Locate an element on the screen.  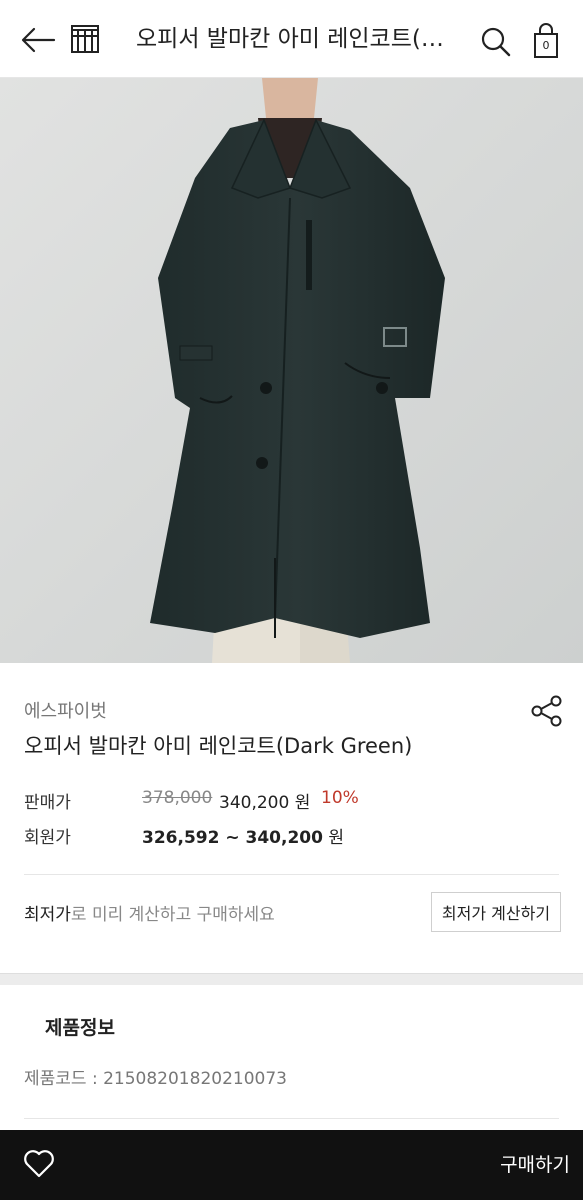
store-icon is located at coordinates (85, 39).